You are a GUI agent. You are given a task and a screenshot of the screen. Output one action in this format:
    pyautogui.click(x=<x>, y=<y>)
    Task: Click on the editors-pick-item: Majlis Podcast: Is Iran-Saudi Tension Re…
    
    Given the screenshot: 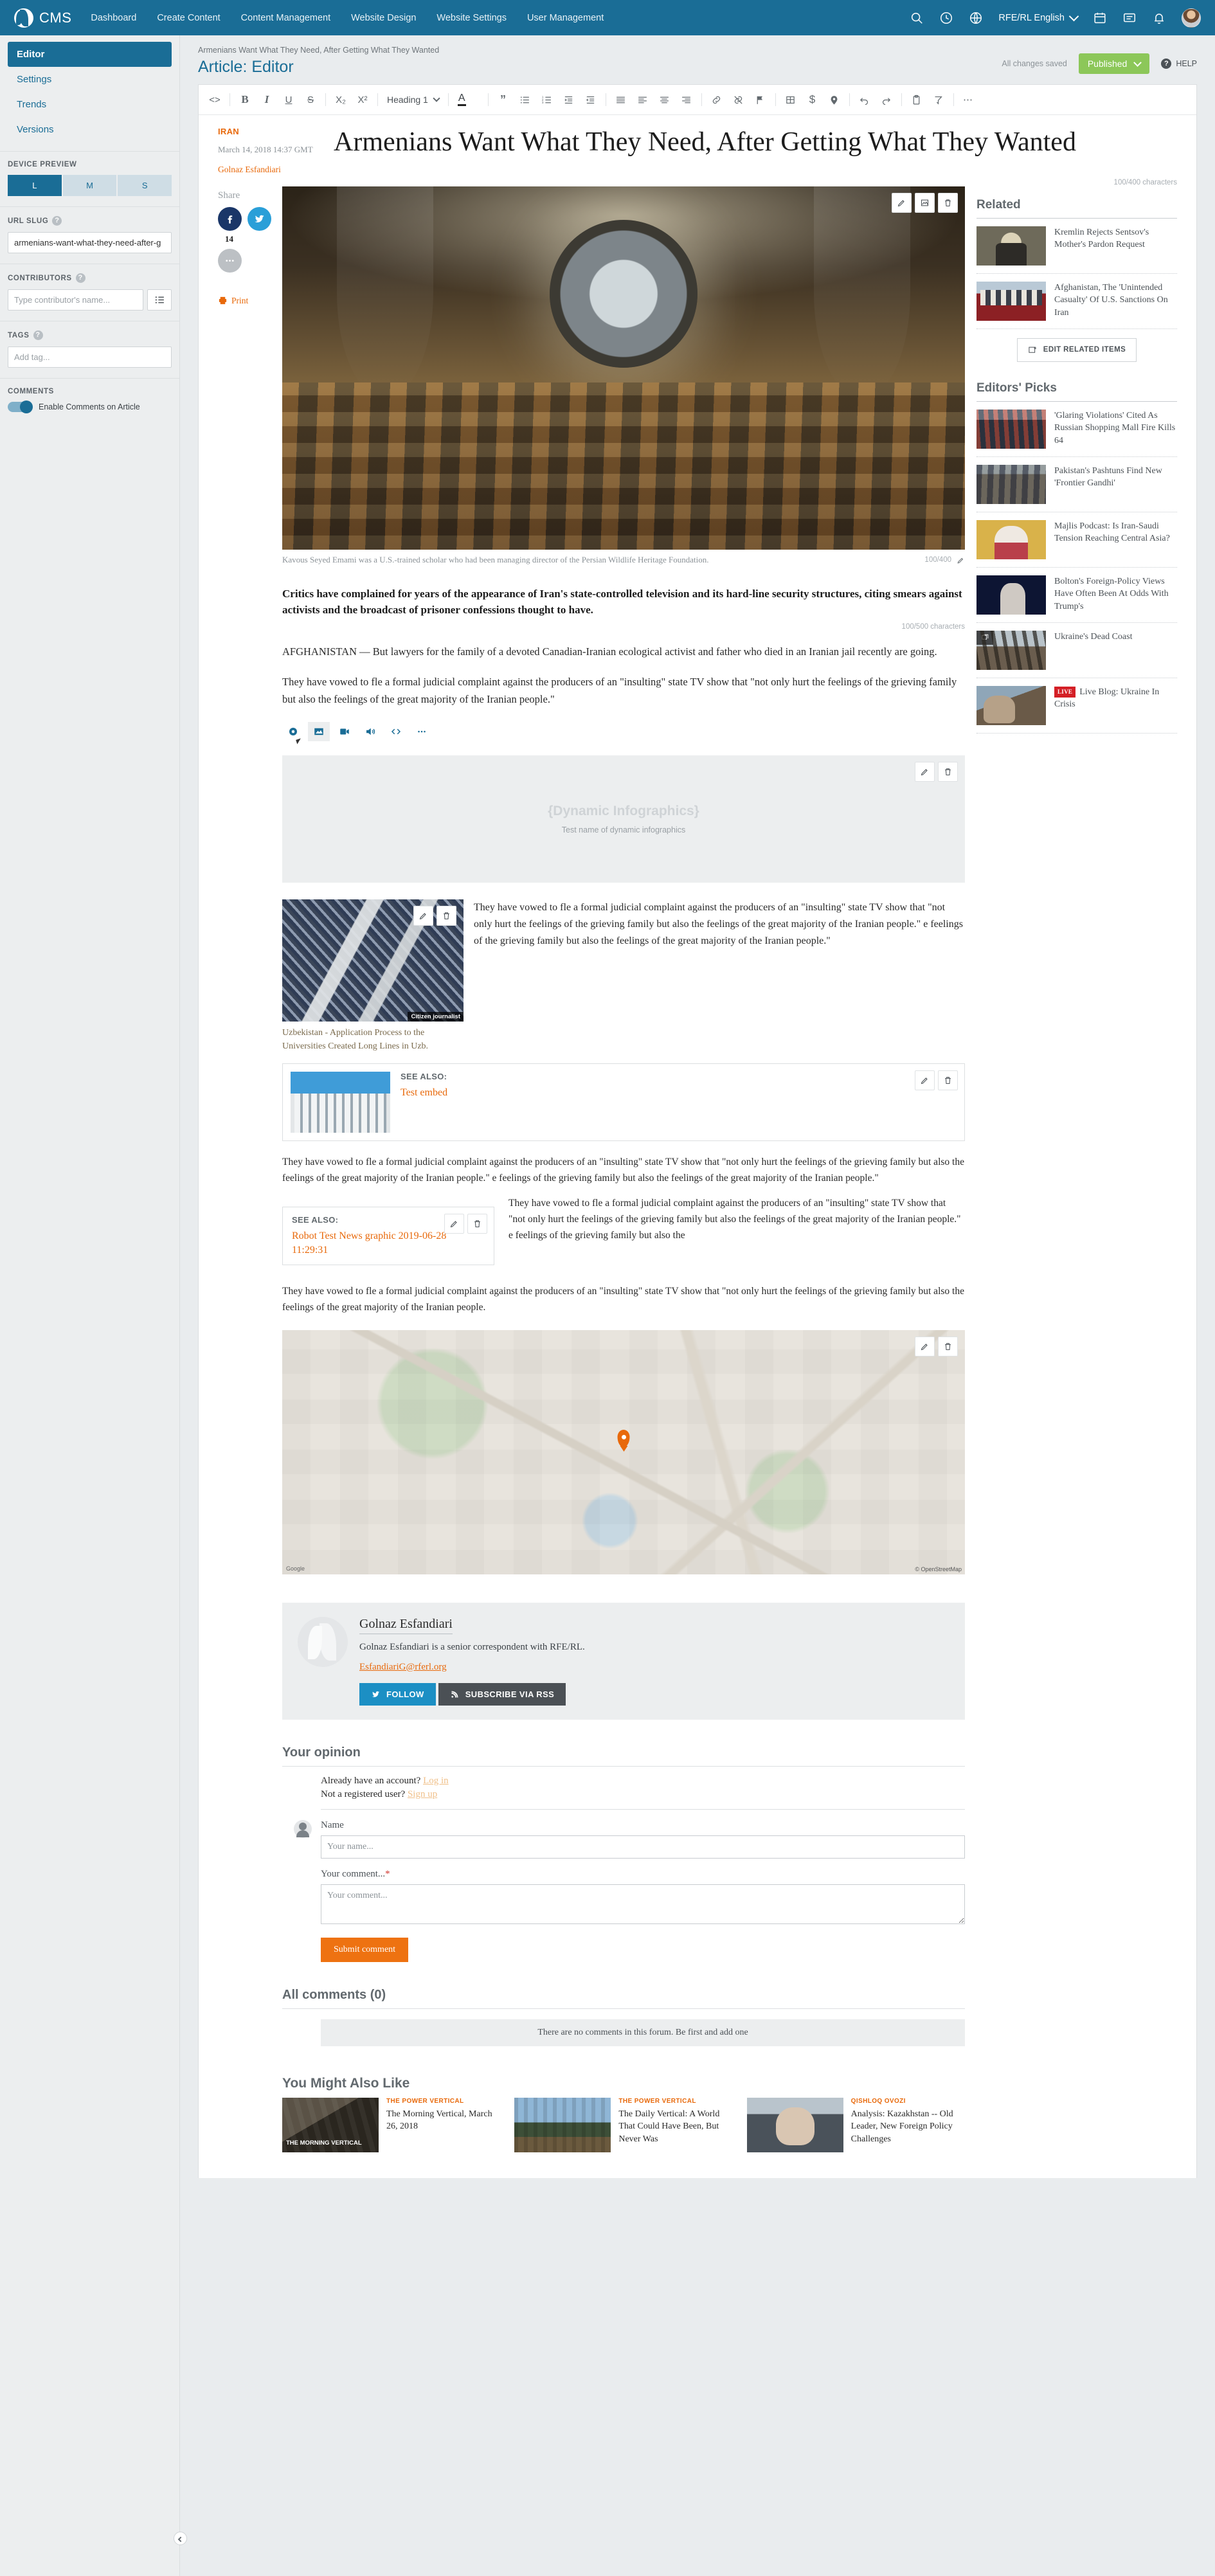 What is the action you would take?
    pyautogui.click(x=1077, y=540)
    